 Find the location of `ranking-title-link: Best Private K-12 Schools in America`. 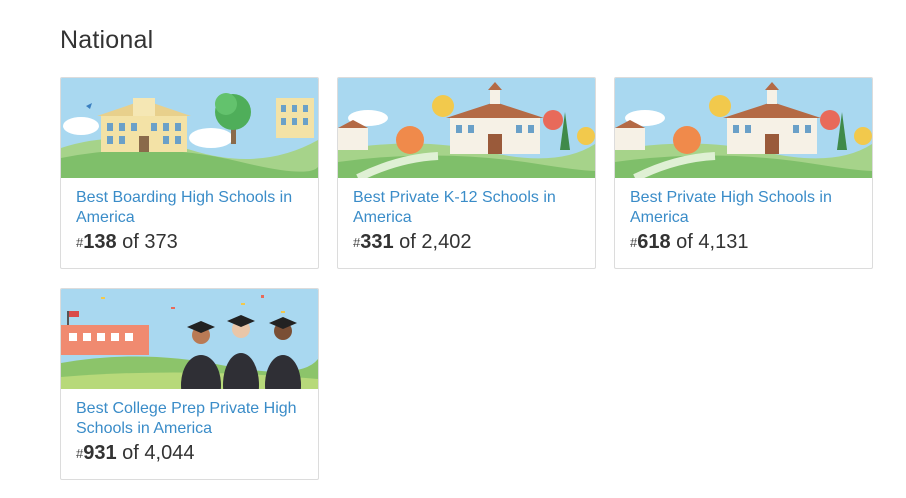

ranking-title-link: Best Private K-12 Schools in America is located at coordinates (466, 208).